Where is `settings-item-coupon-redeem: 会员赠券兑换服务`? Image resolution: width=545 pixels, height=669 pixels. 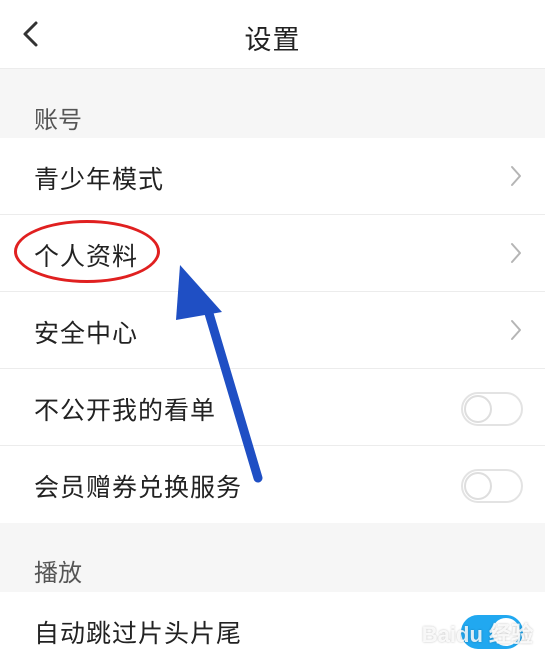 settings-item-coupon-redeem: 会员赠券兑换服务 is located at coordinates (272, 484).